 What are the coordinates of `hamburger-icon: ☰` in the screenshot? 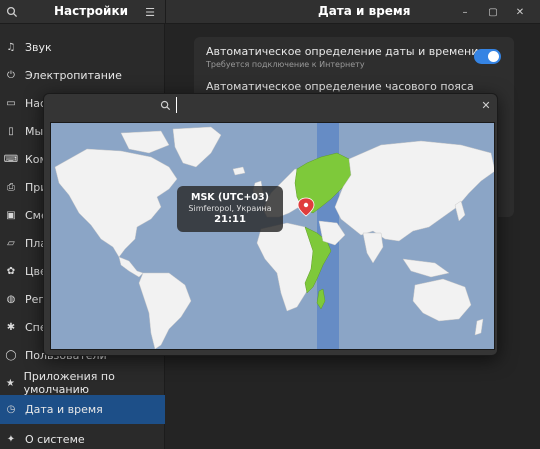 It's located at (150, 12).